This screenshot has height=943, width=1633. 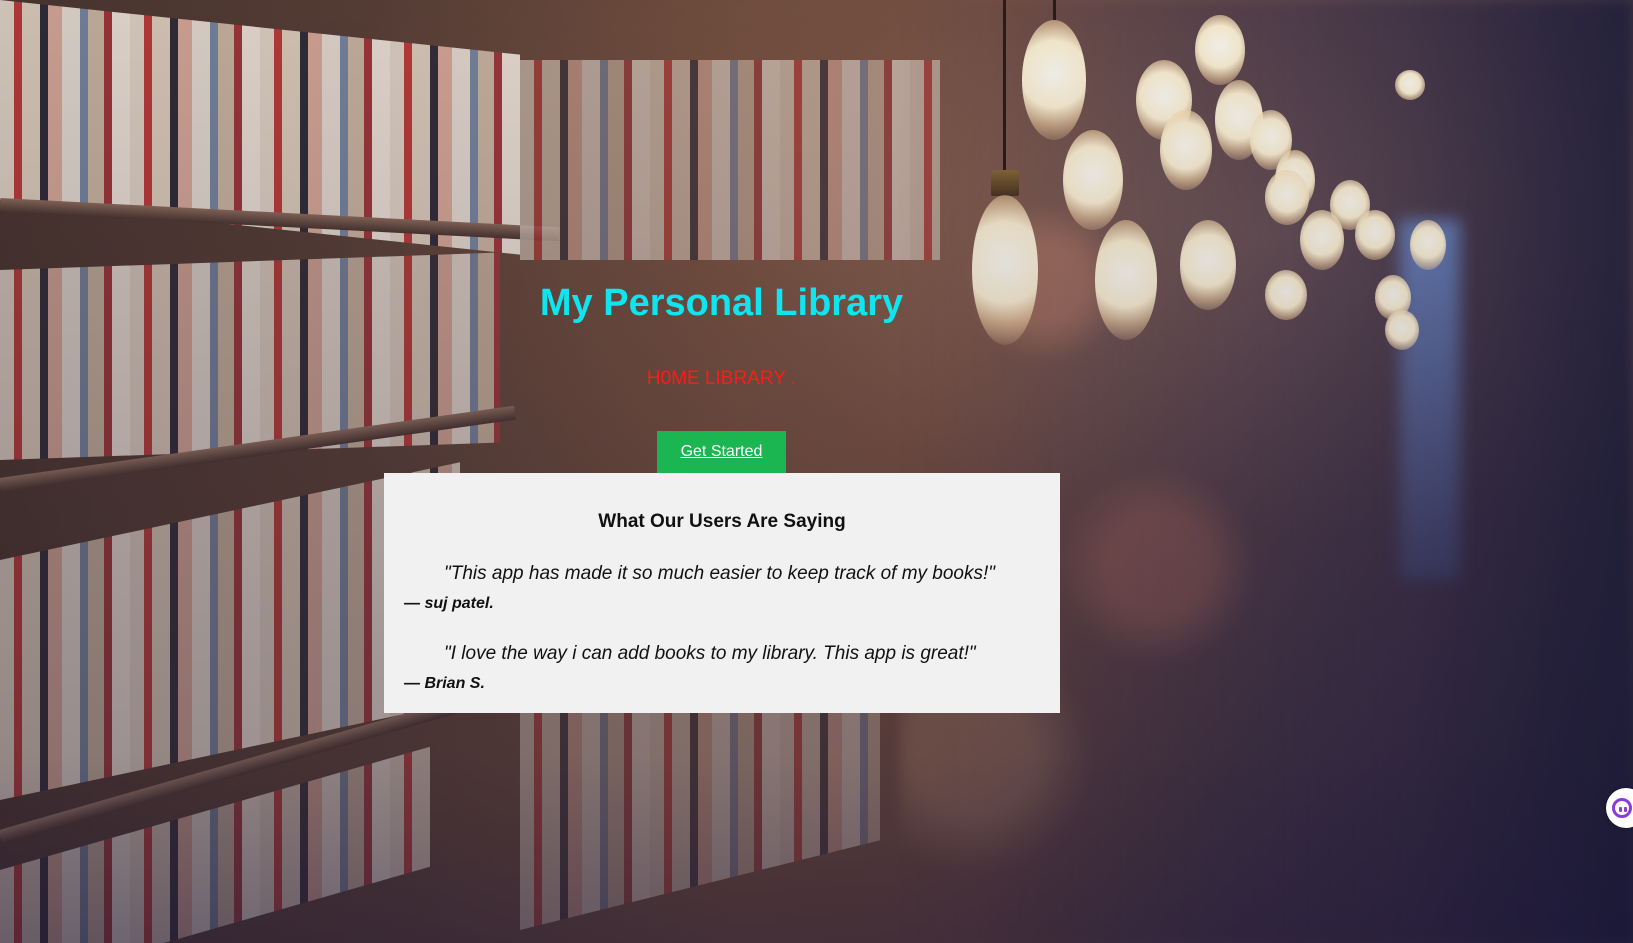 I want to click on get-started-button: Get Started, so click(x=721, y=452).